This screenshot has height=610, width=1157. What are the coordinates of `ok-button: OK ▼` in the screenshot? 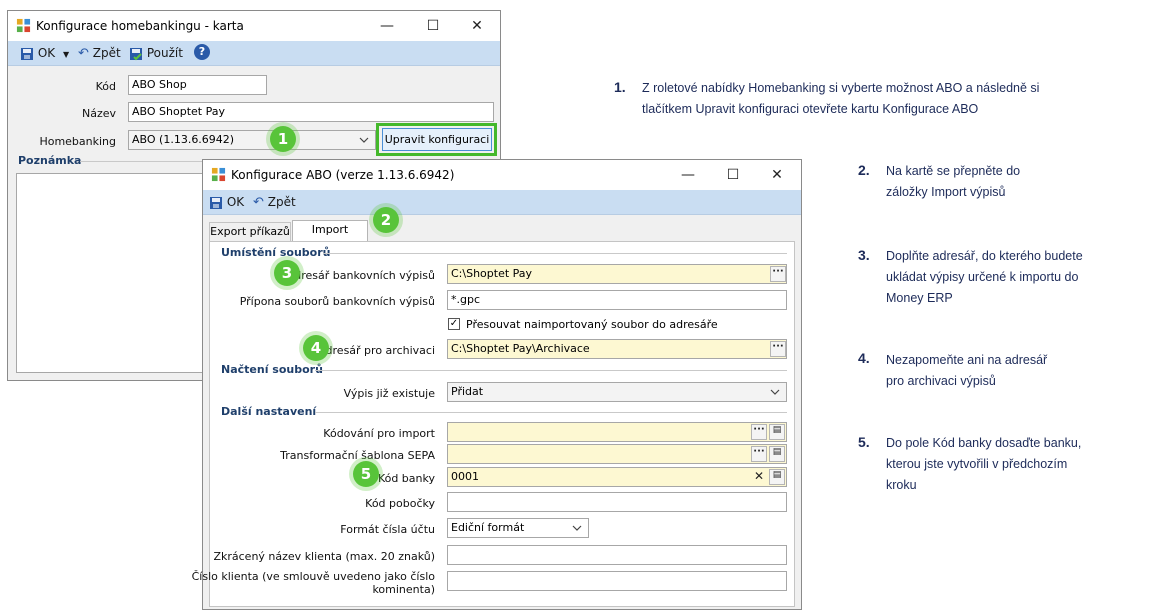 It's located at (44, 53).